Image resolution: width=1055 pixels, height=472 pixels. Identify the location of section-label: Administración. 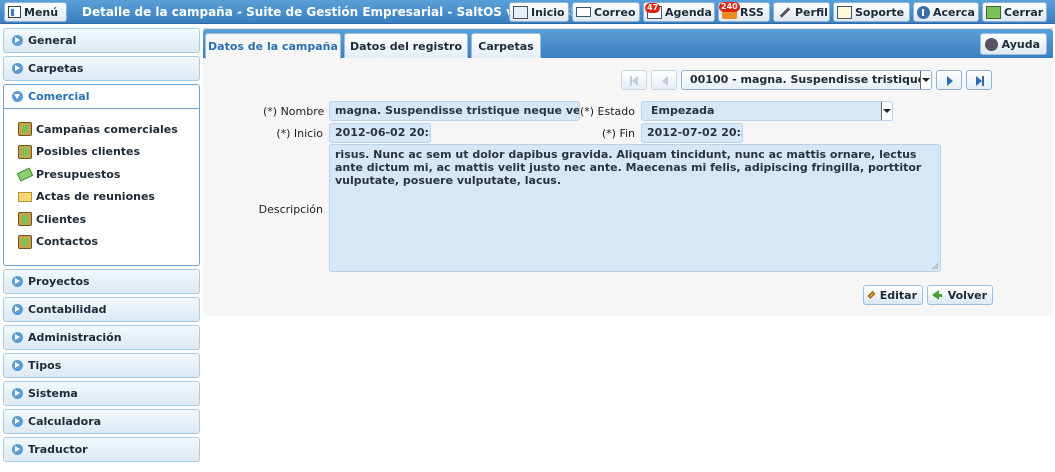
(75, 337).